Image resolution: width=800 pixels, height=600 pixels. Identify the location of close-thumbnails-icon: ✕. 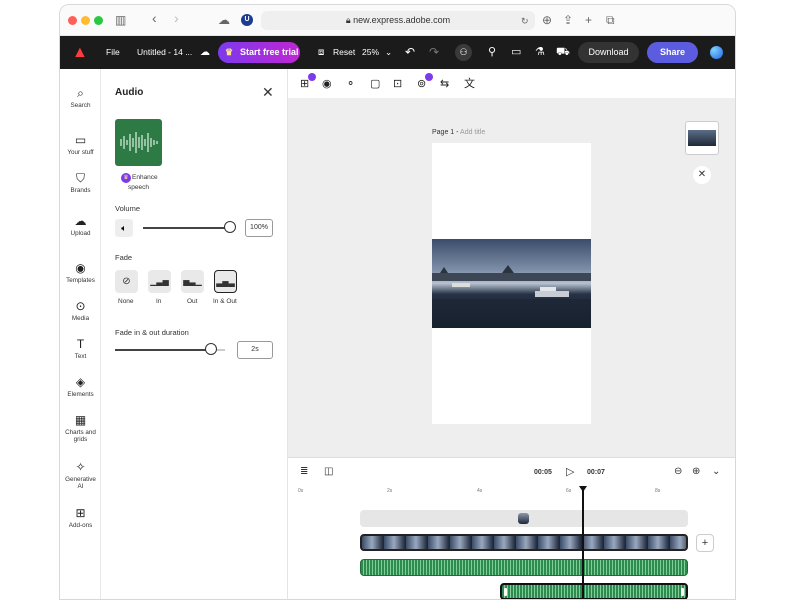
(702, 175).